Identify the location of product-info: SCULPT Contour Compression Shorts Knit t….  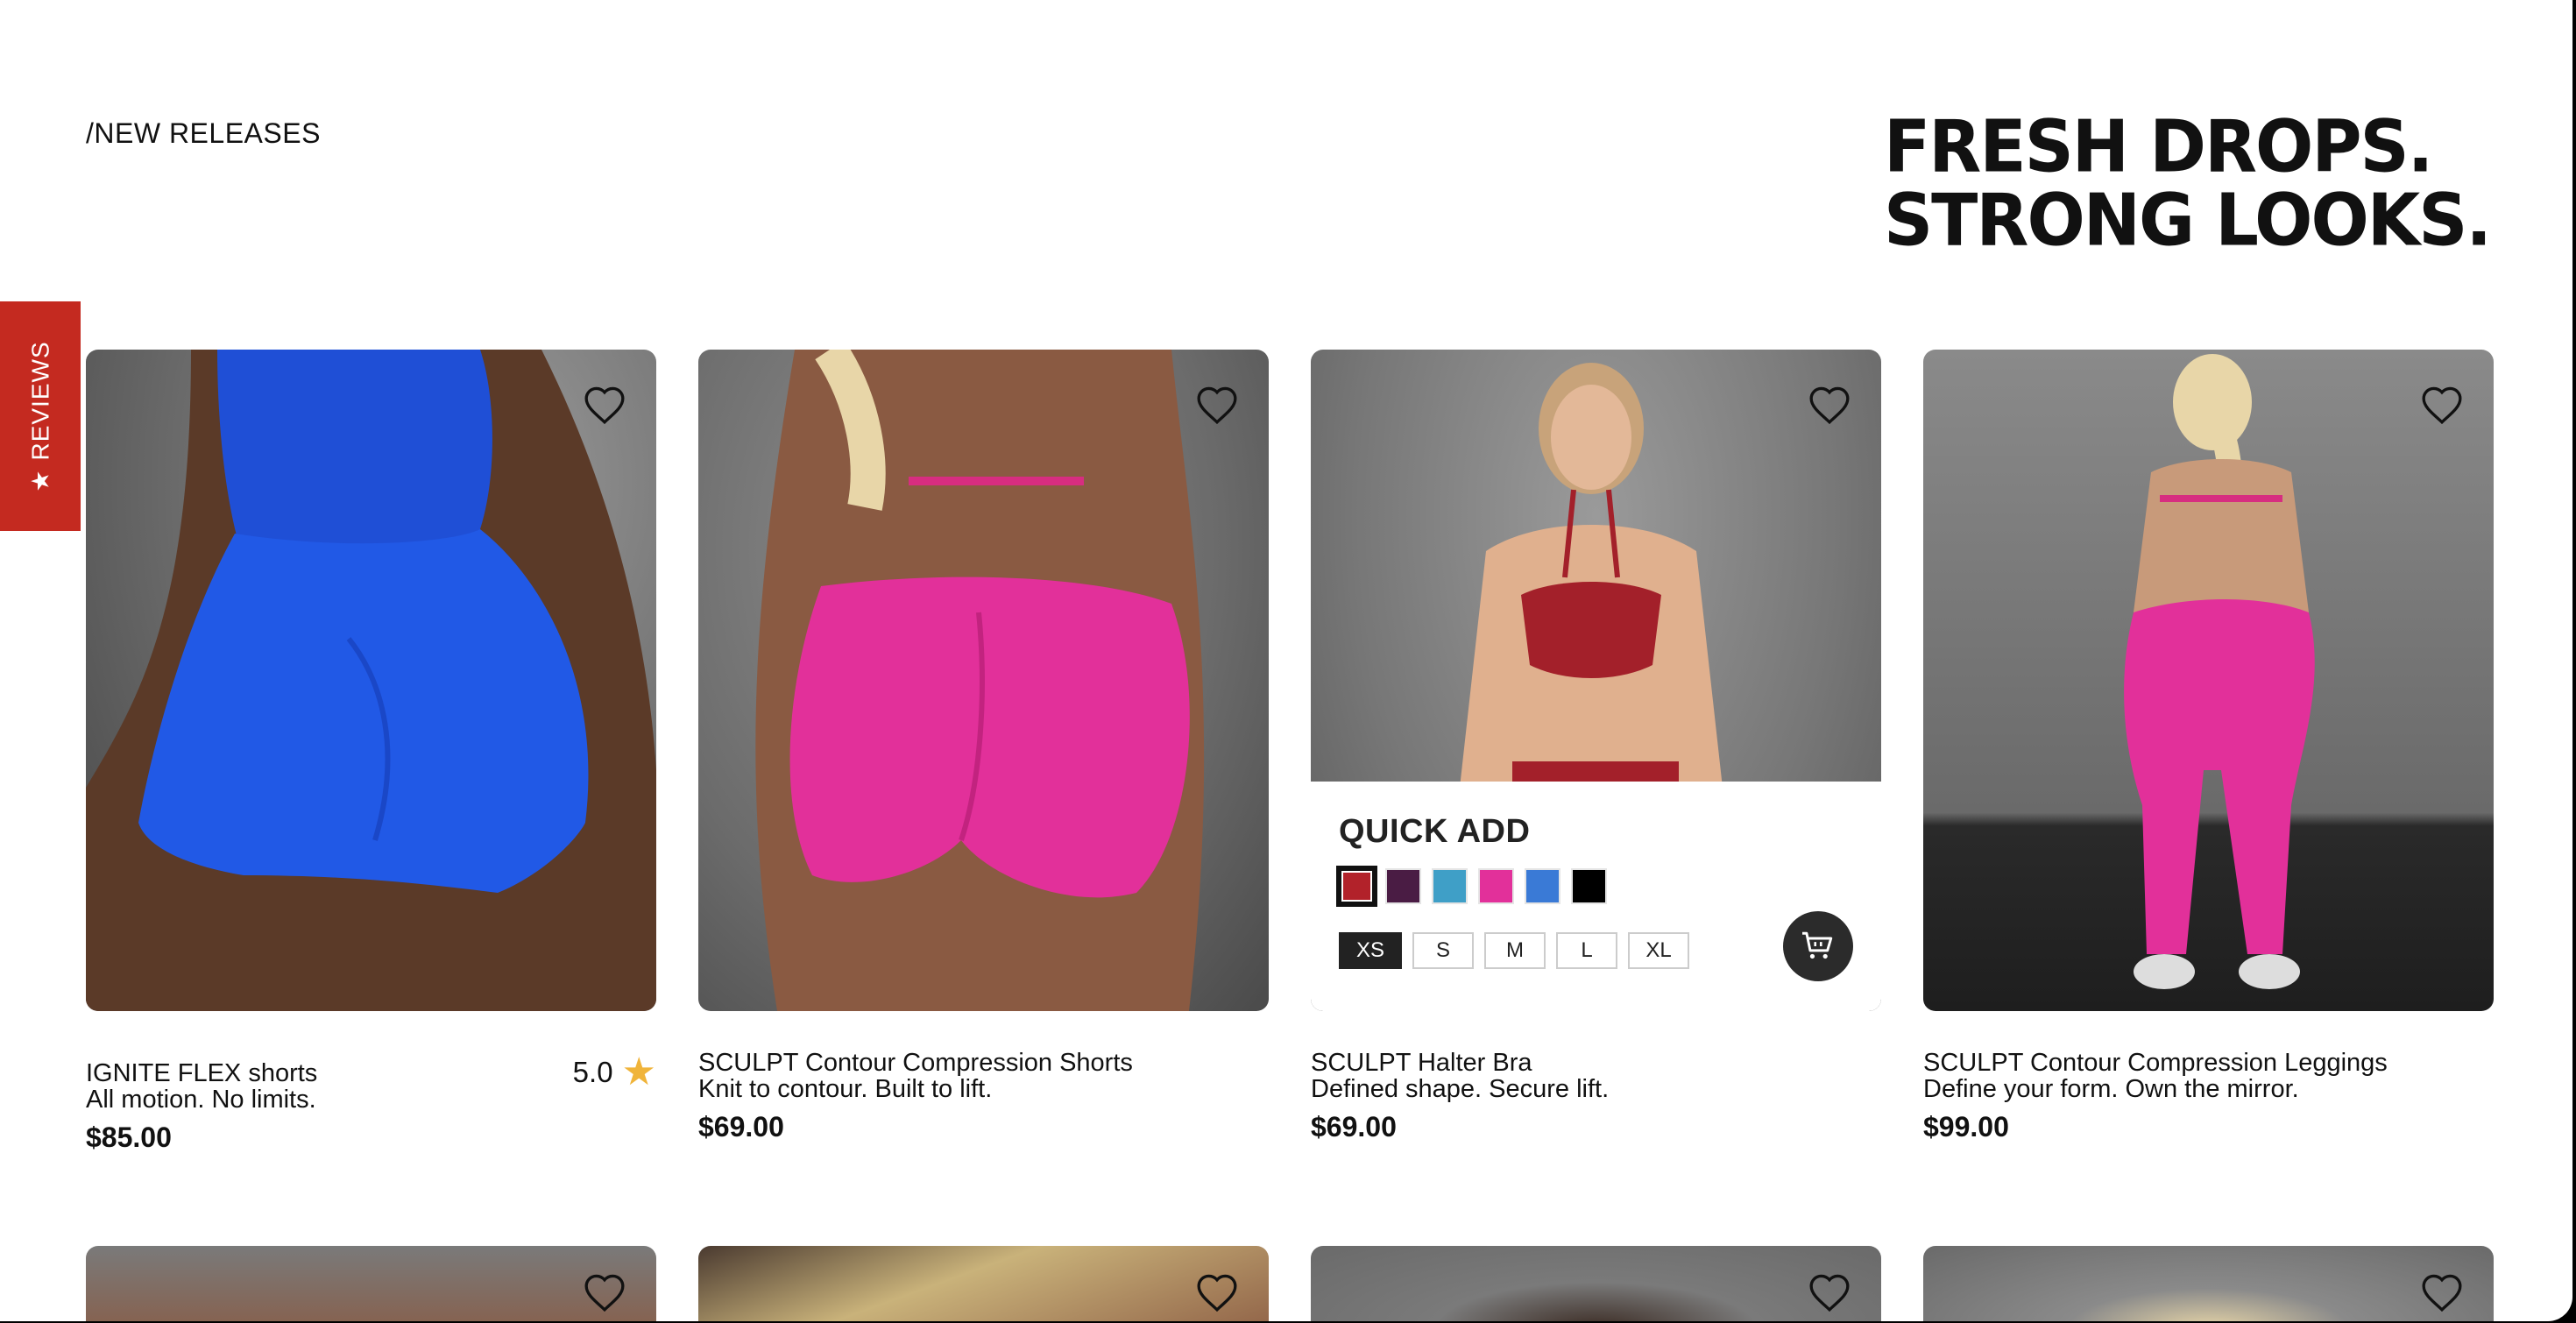
(983, 1096).